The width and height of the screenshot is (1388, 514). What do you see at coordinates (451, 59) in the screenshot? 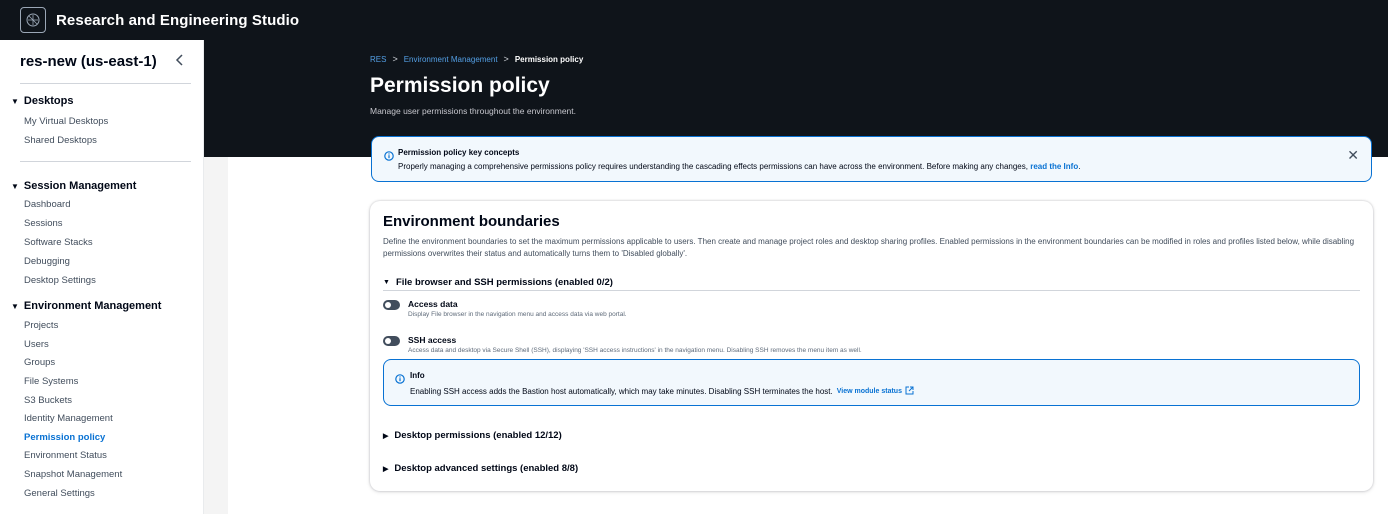
I see `breadcrumb-environment-management: Environment Management` at bounding box center [451, 59].